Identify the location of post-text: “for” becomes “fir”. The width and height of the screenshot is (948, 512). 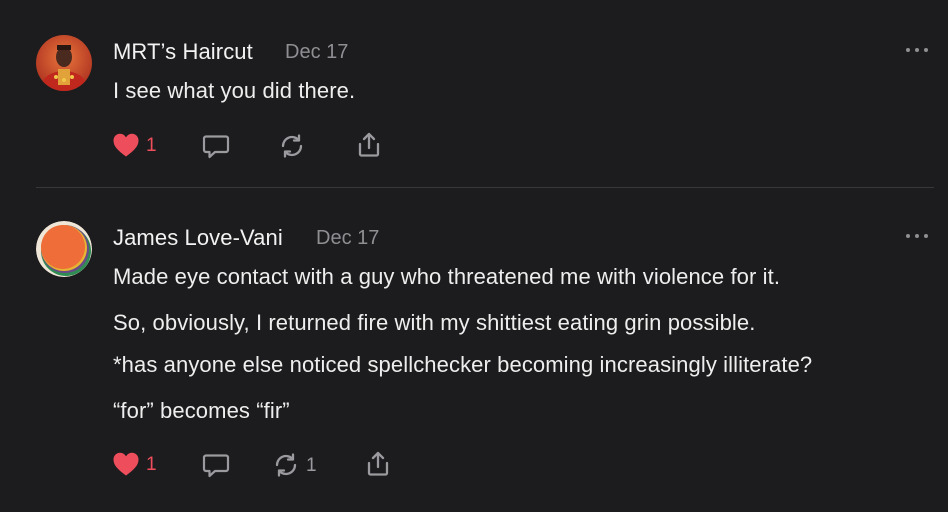
(201, 410).